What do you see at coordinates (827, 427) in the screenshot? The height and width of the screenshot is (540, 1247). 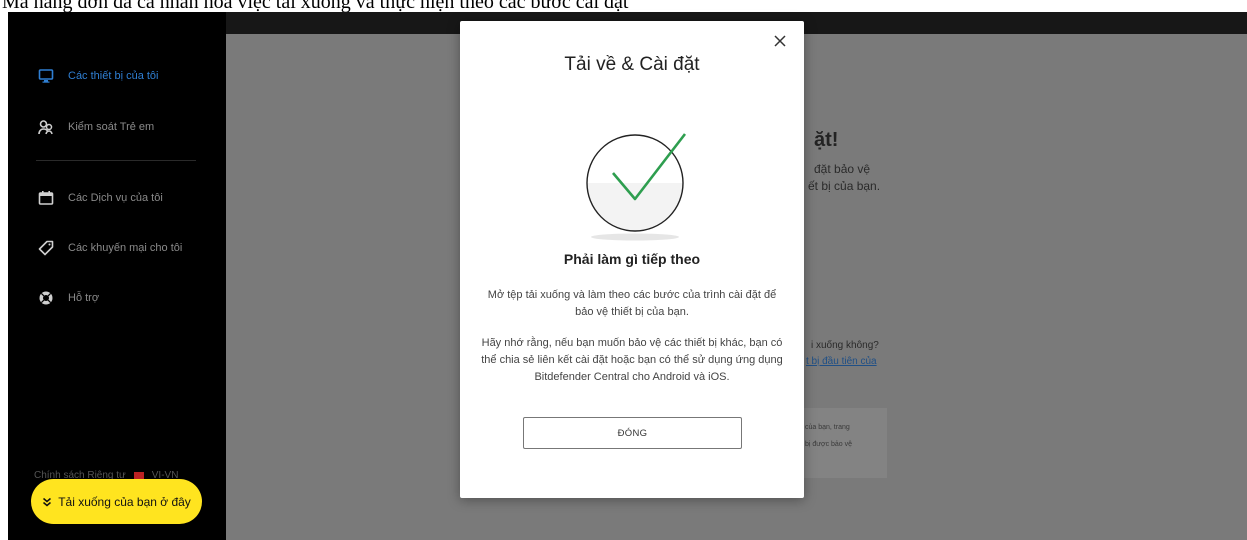 I see `bg-card-line: của bạn, trang` at bounding box center [827, 427].